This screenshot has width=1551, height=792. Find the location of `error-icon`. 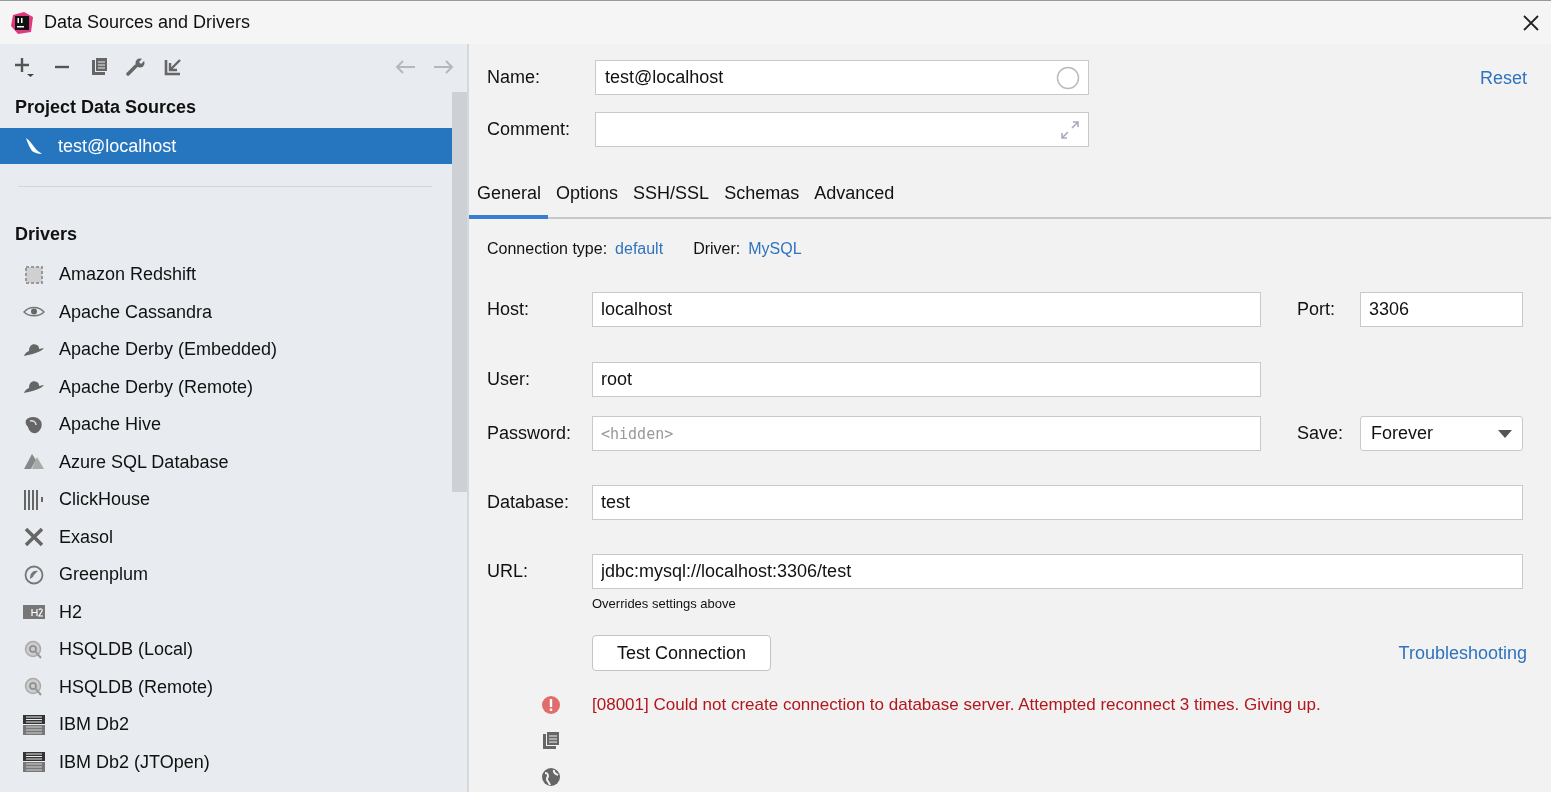

error-icon is located at coordinates (551, 705).